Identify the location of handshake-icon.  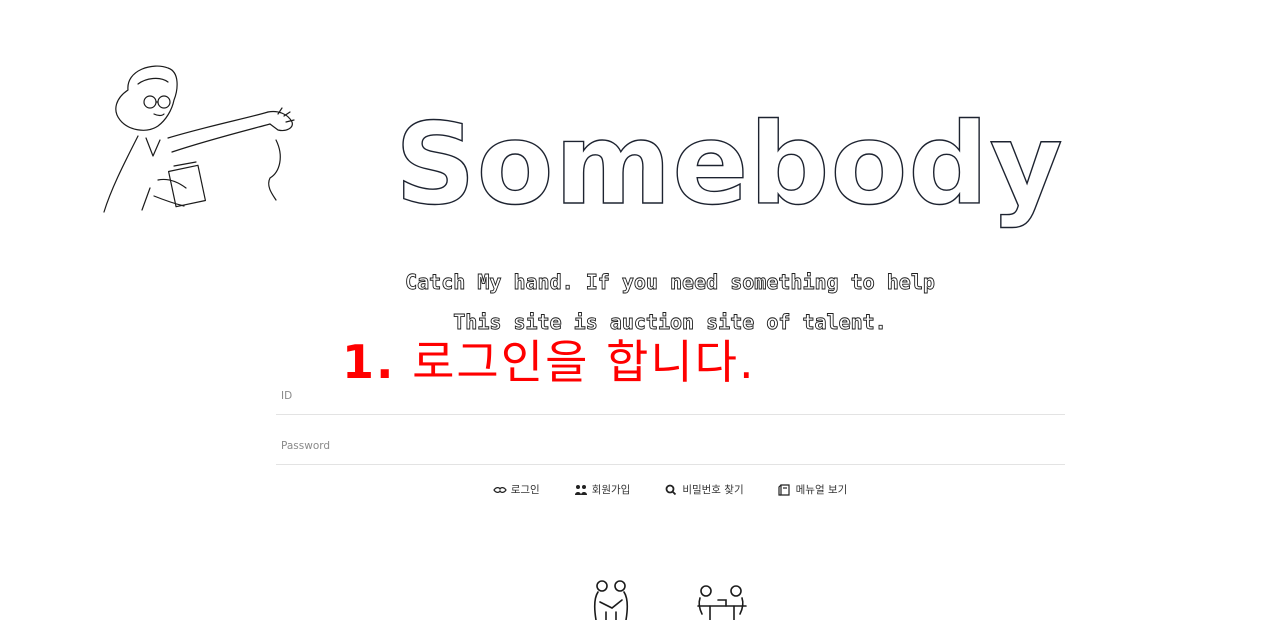
(499, 489).